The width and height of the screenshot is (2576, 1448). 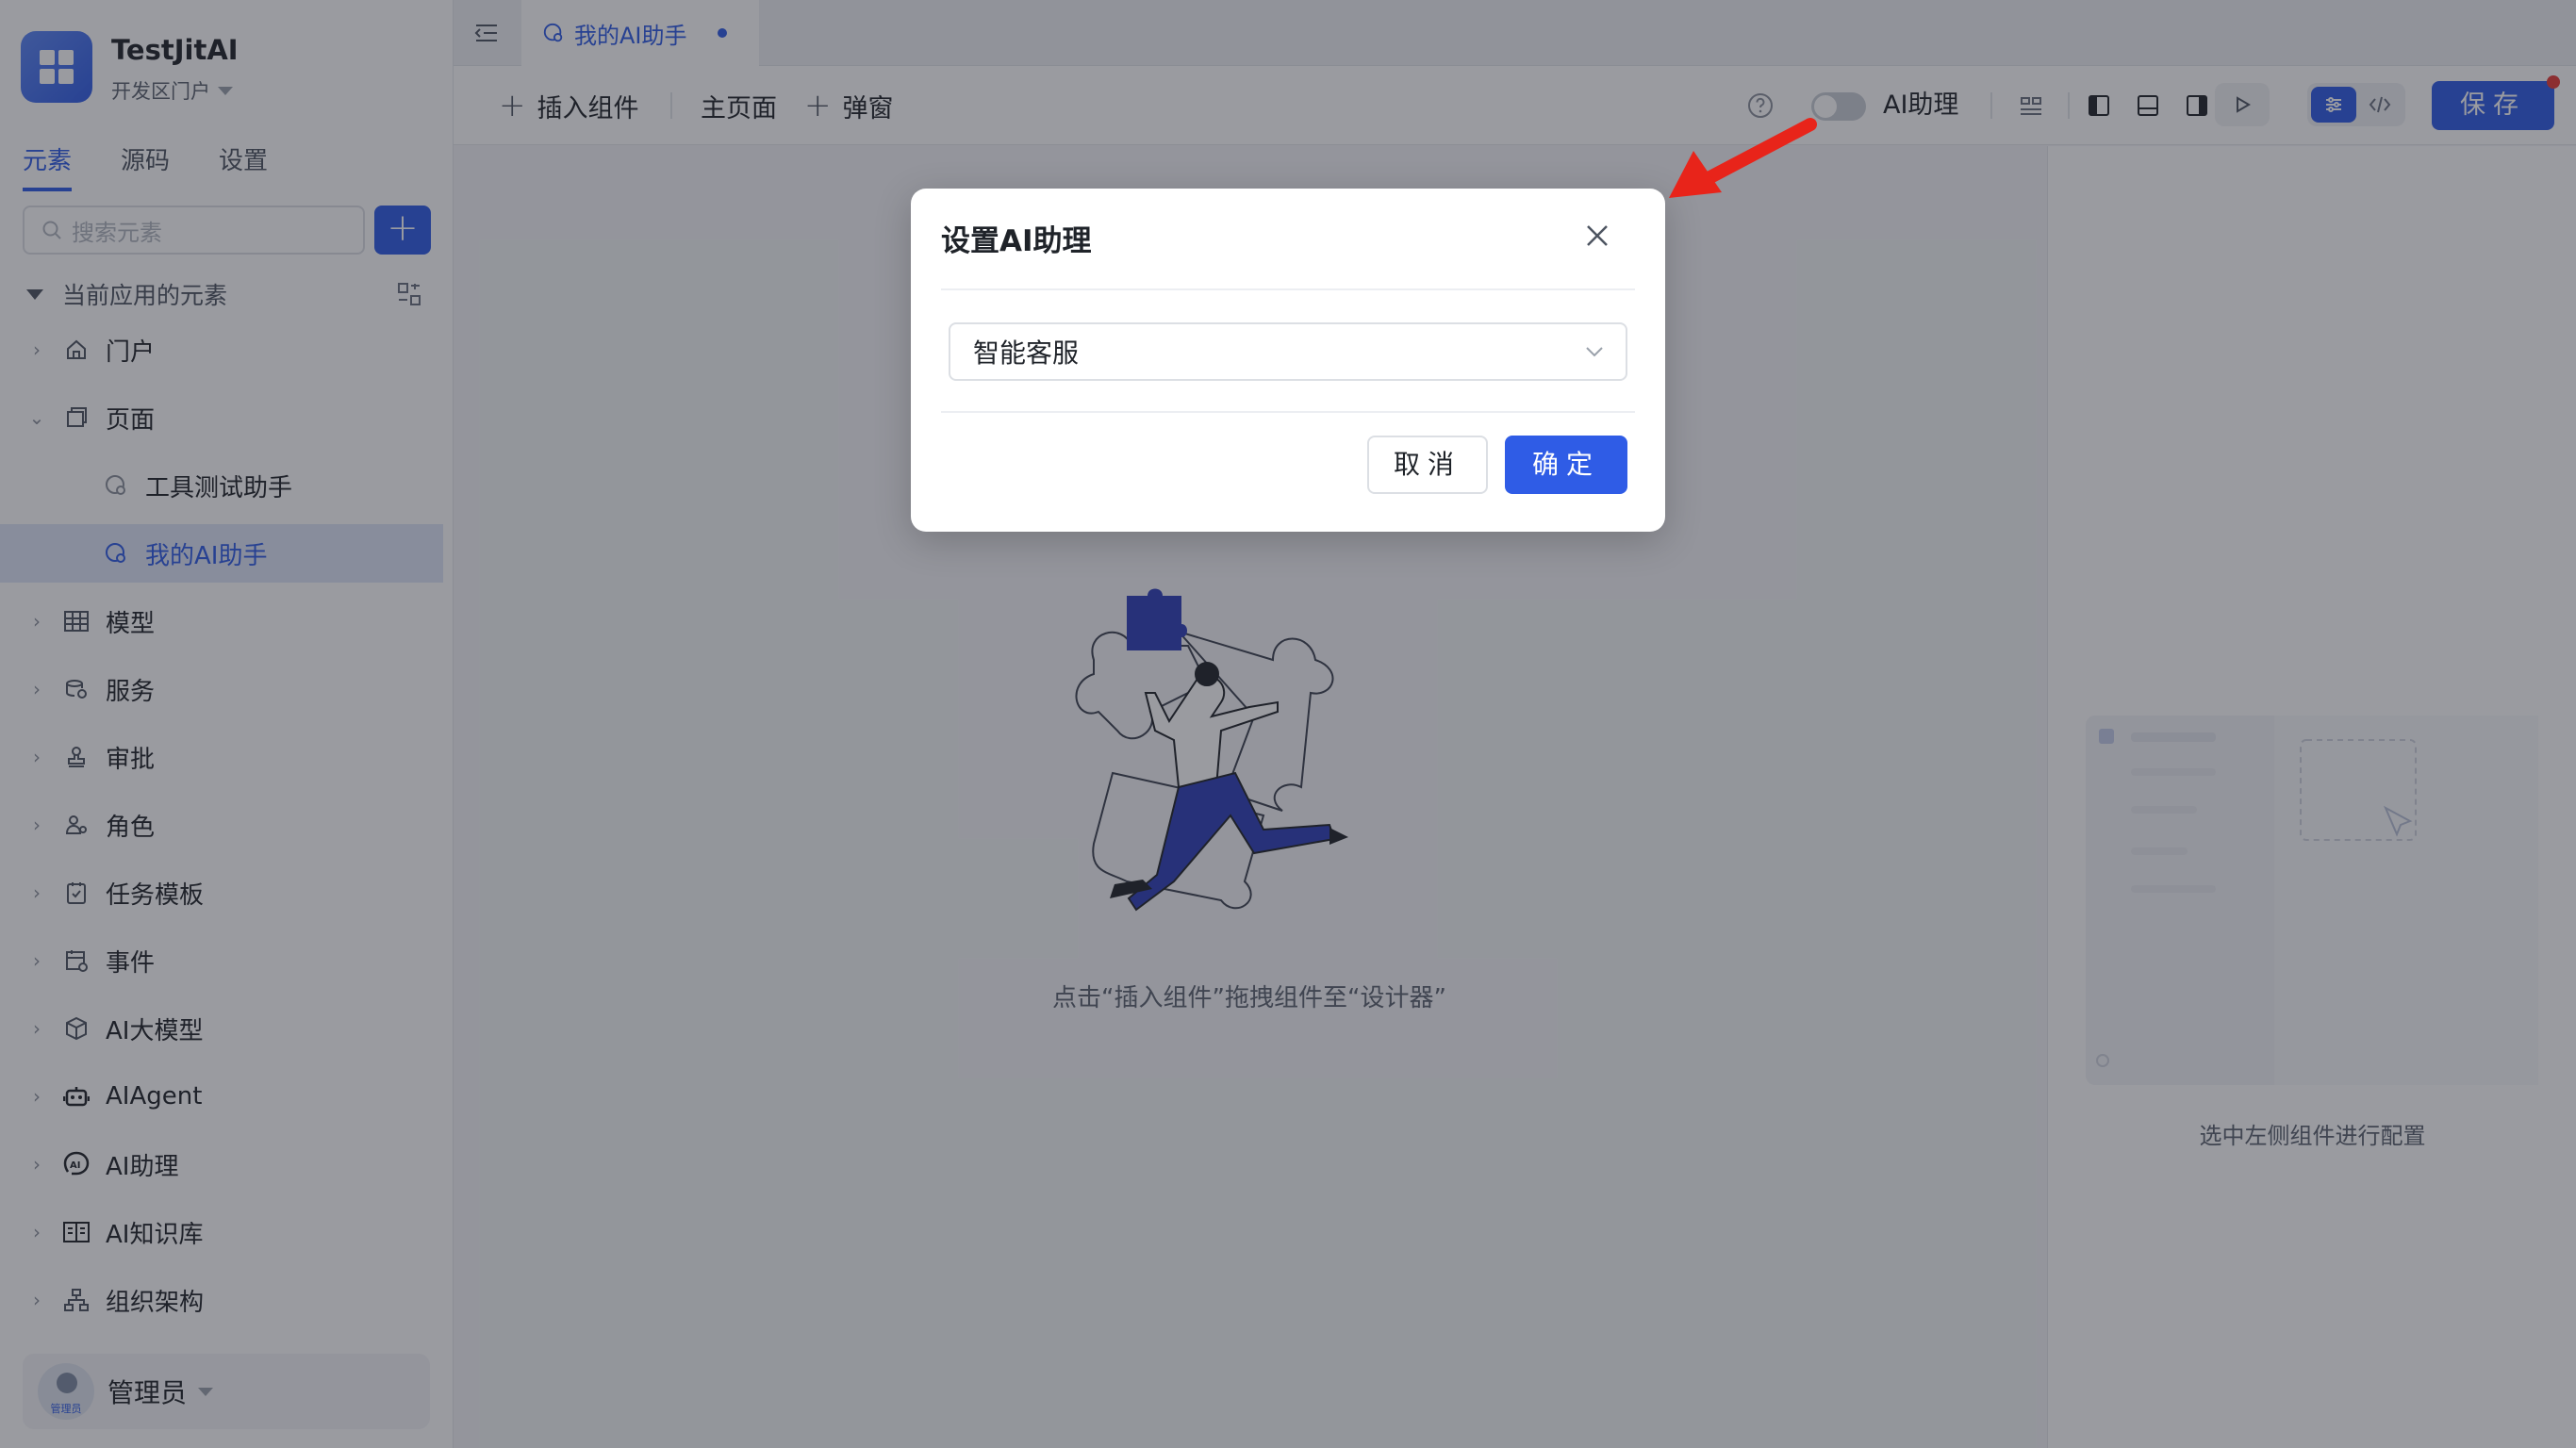 I want to click on ai-assistant-select: 智能客服, so click(x=1288, y=351).